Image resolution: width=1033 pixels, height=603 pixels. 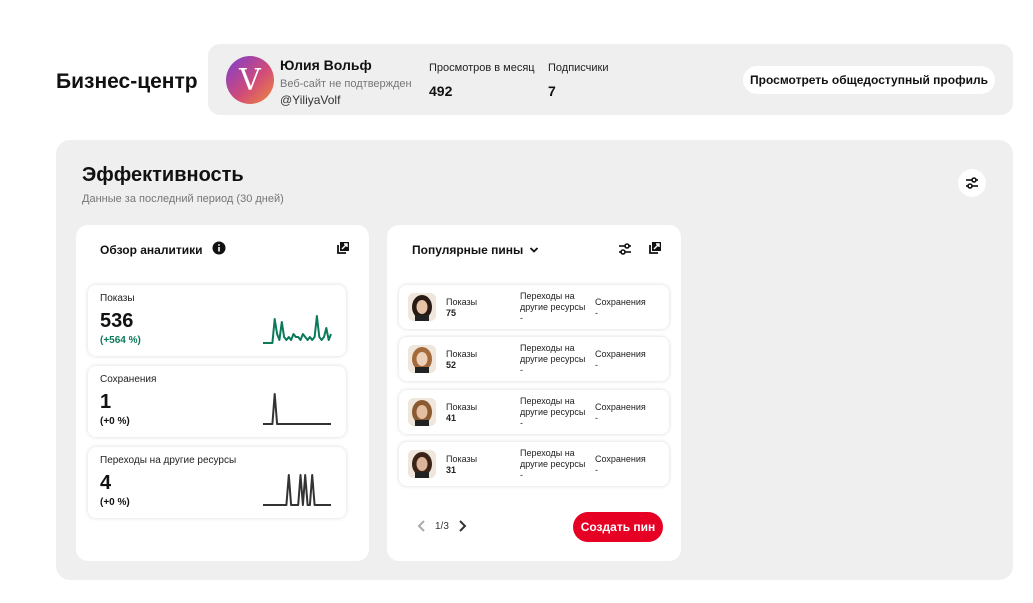 I want to click on user-handle: @YiliyaVolf, so click(x=310, y=100).